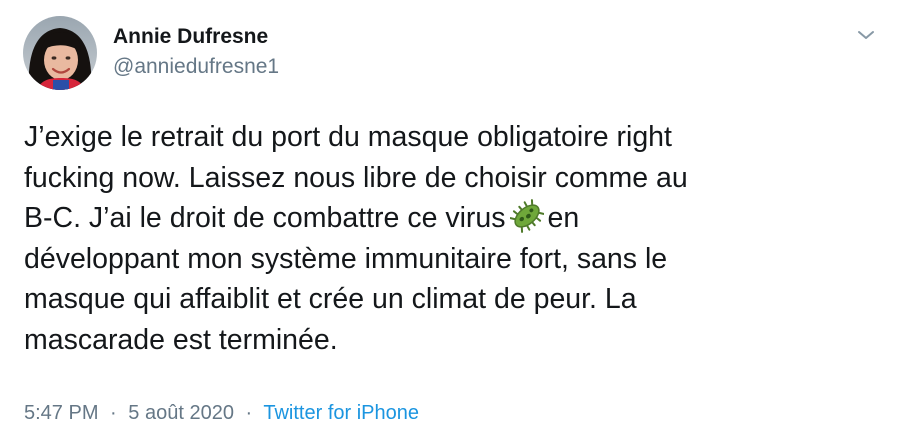 The image size is (904, 448). Describe the element at coordinates (196, 52) in the screenshot. I see `author-block: Annie Dufresne @anniedufresne1` at that location.